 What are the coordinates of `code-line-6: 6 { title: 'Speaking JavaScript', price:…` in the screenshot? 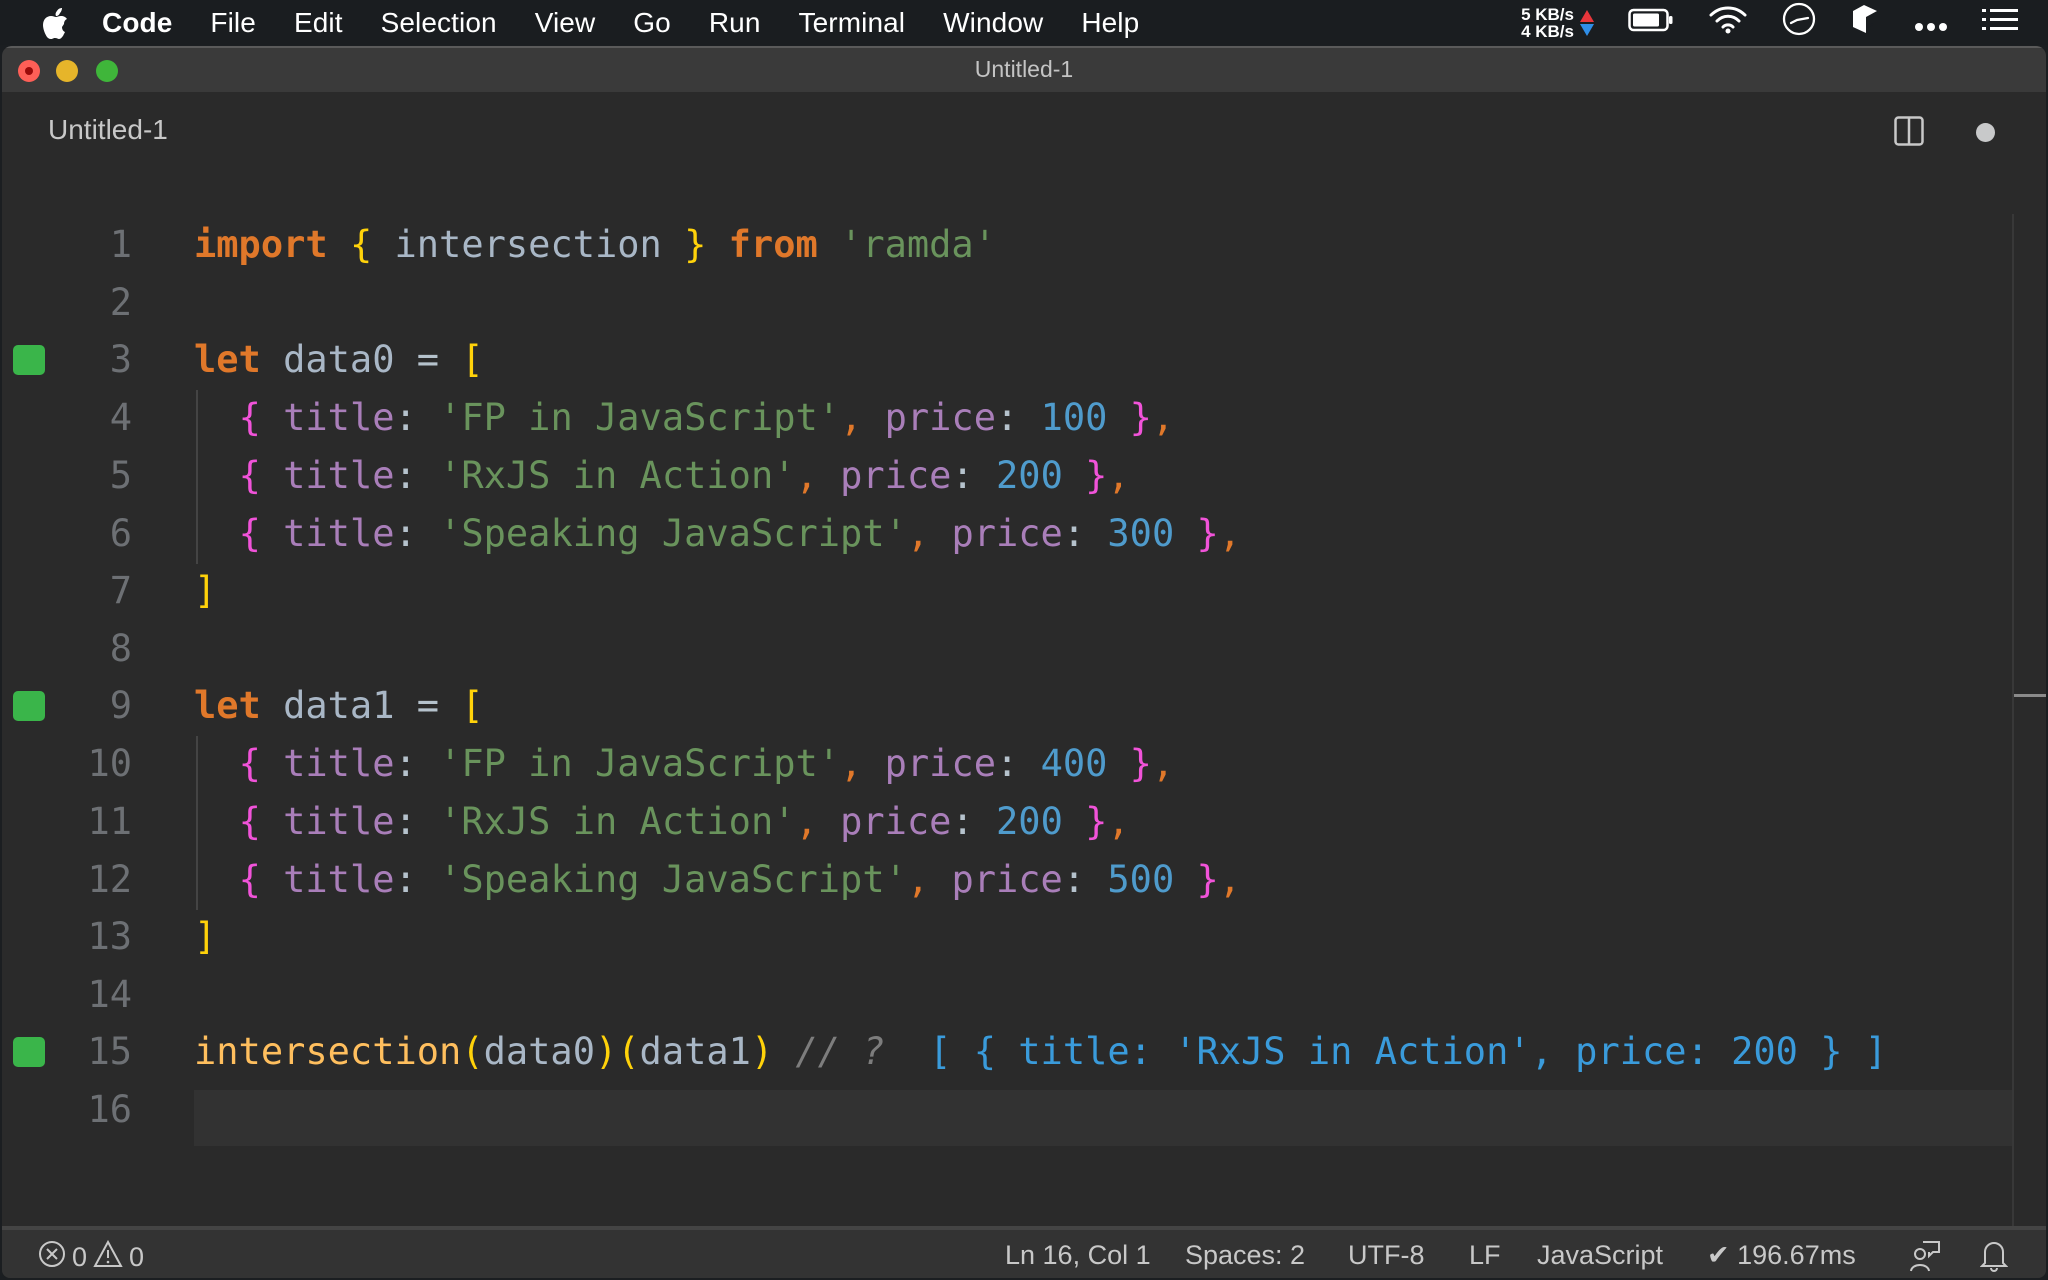 It's located at (1024, 534).